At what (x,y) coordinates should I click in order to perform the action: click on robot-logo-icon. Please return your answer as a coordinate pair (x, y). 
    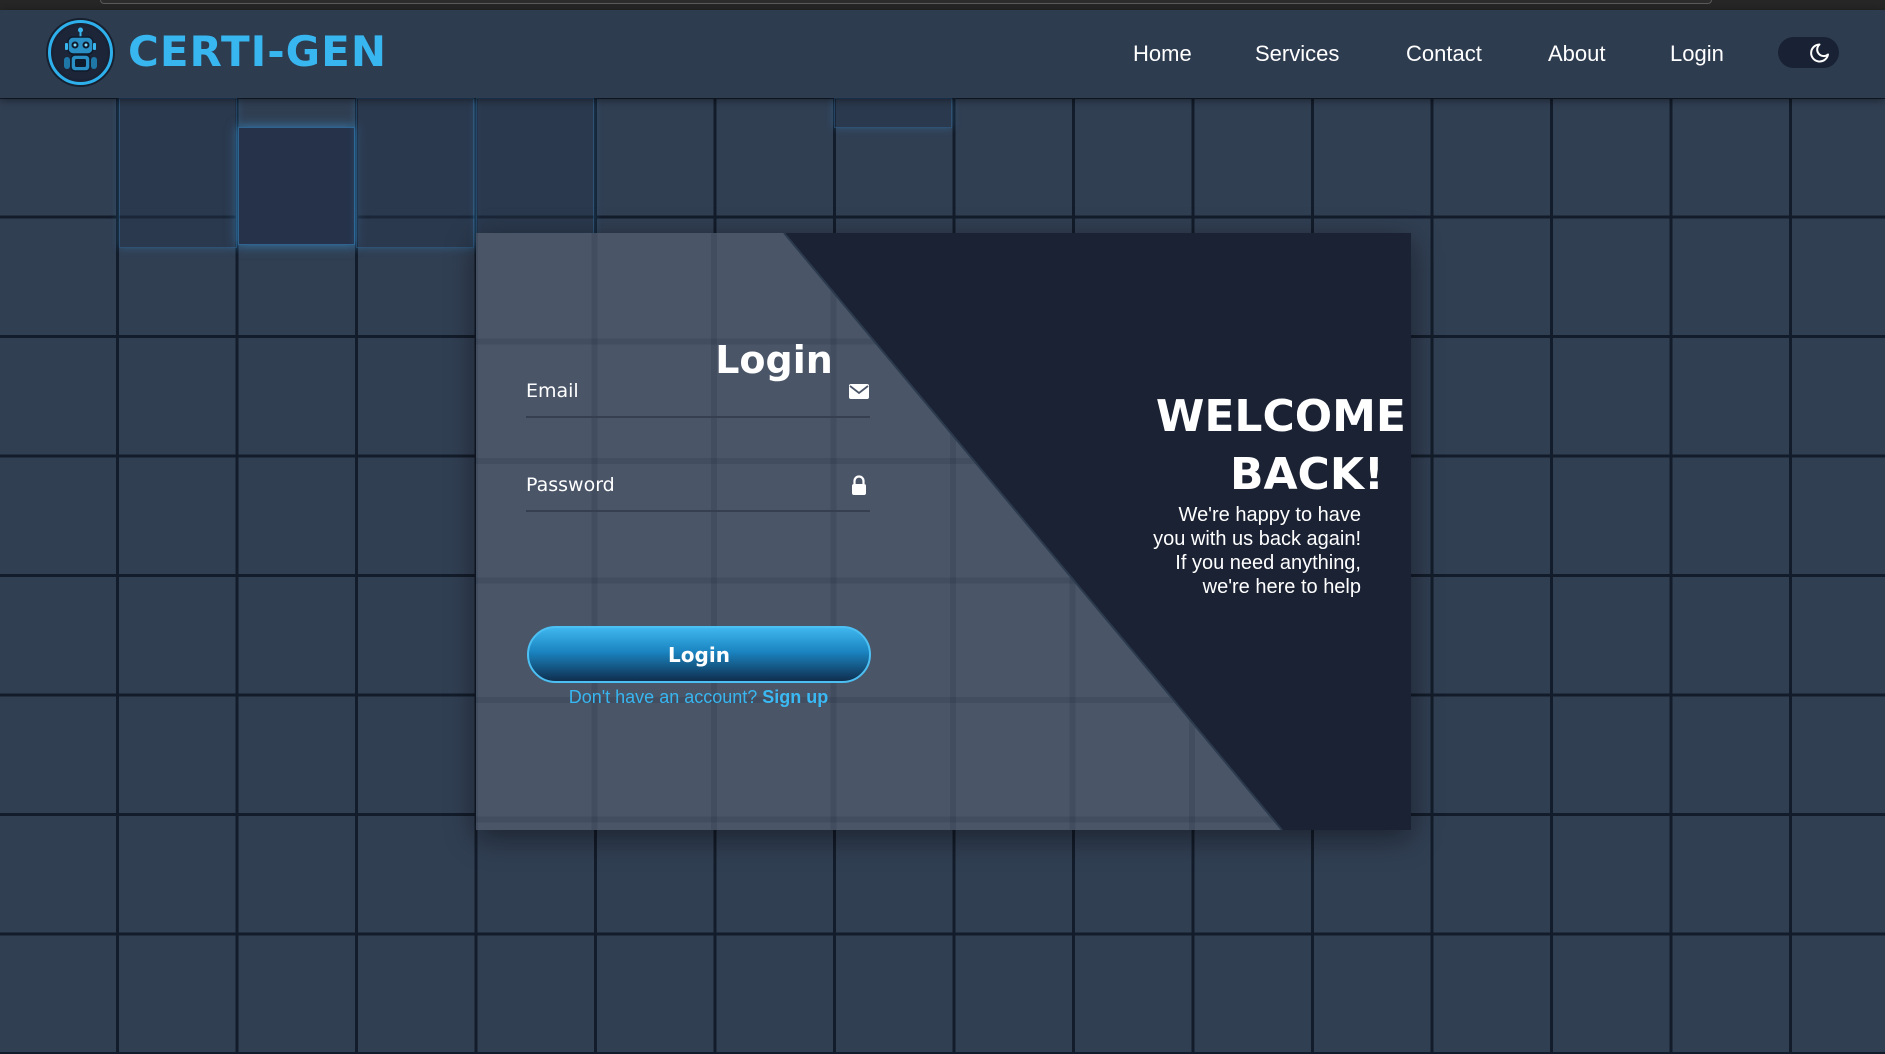
    Looking at the image, I should click on (80, 52).